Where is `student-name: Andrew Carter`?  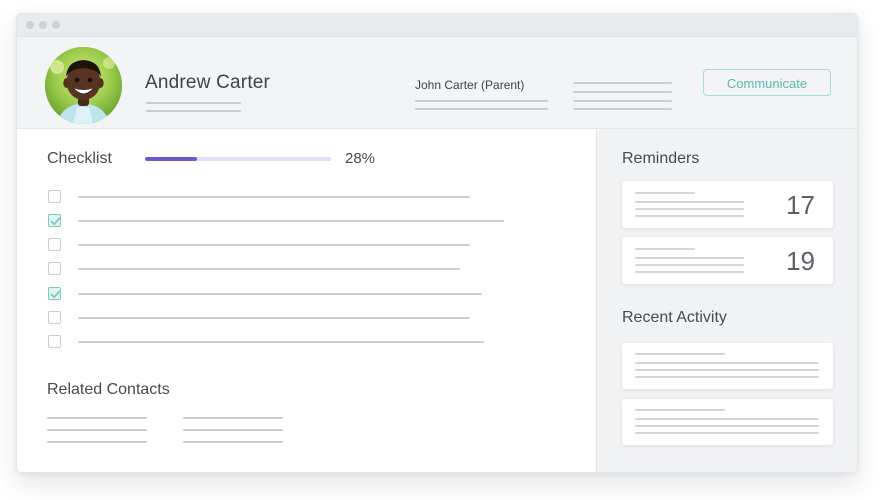
student-name: Andrew Carter is located at coordinates (208, 82).